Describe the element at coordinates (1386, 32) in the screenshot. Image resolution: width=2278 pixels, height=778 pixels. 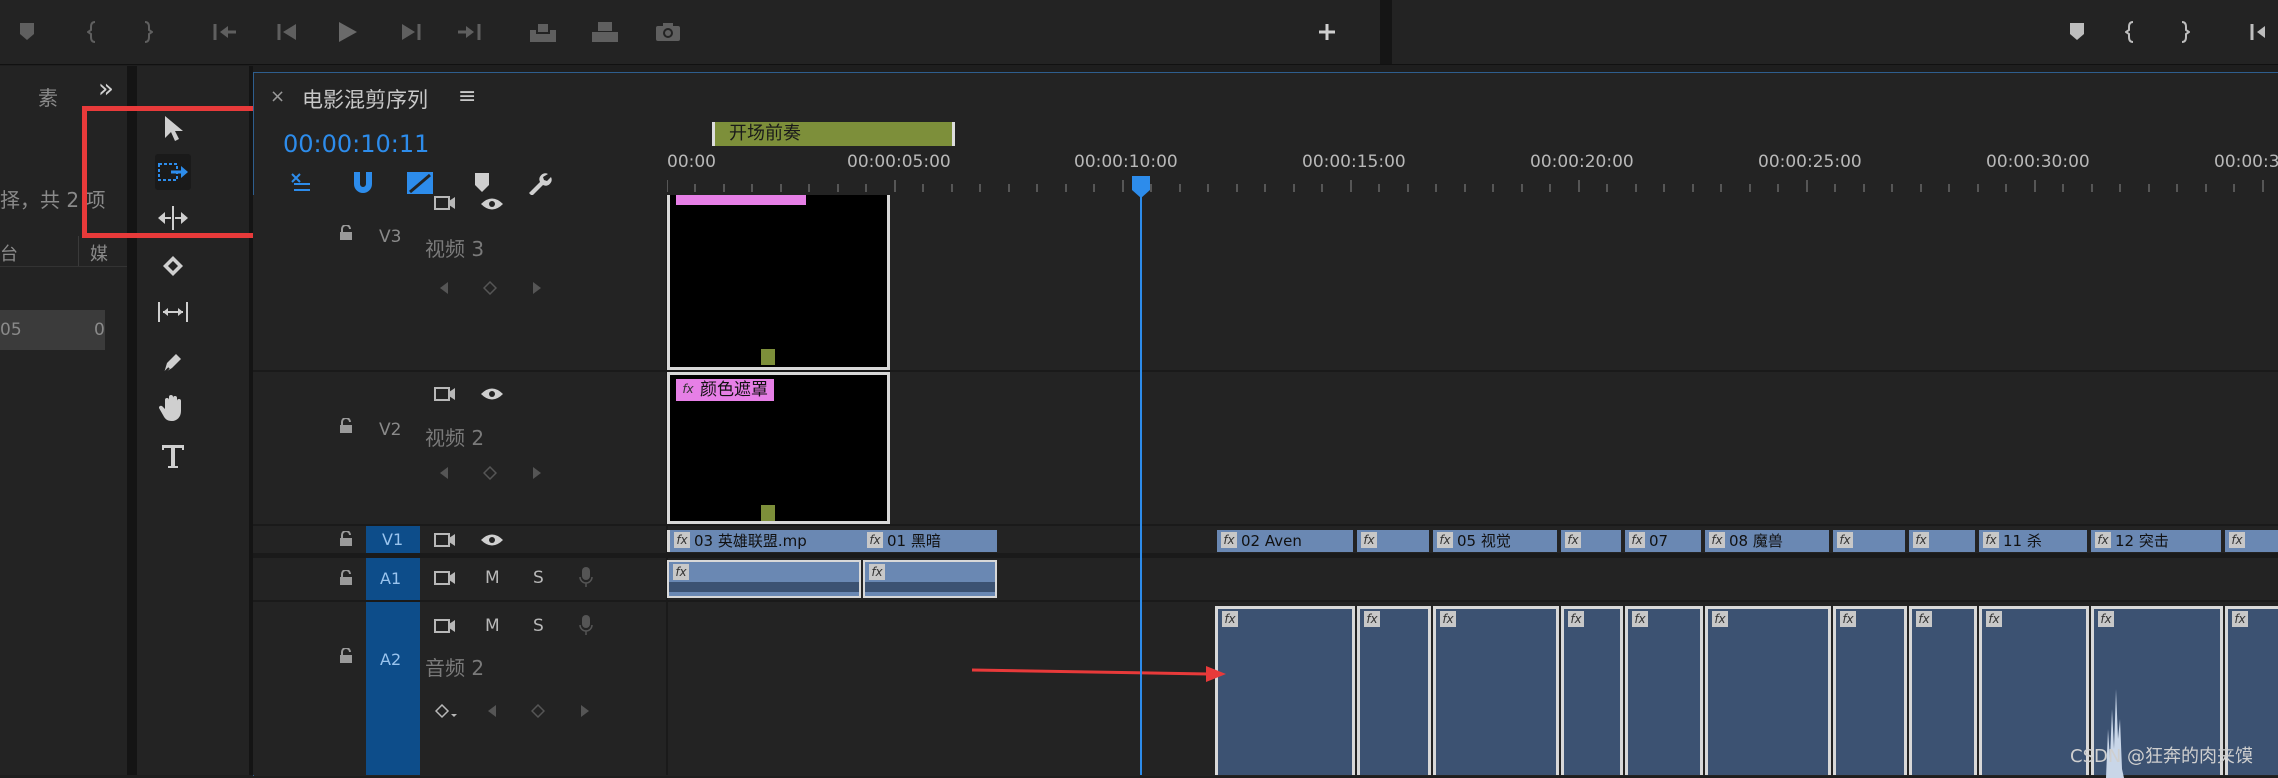
I see `panel-divider` at that location.